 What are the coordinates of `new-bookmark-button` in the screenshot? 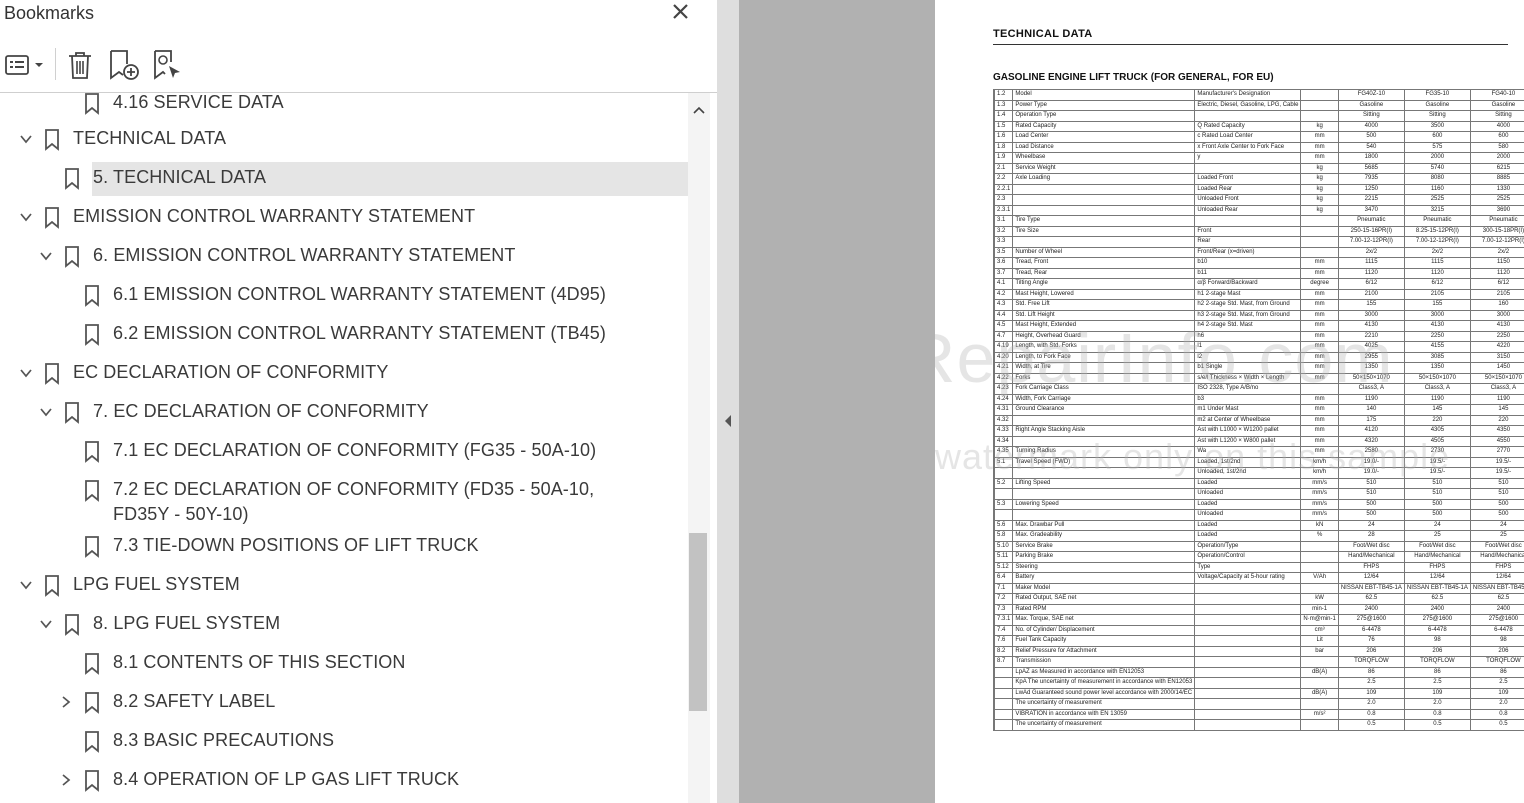 It's located at (124, 65).